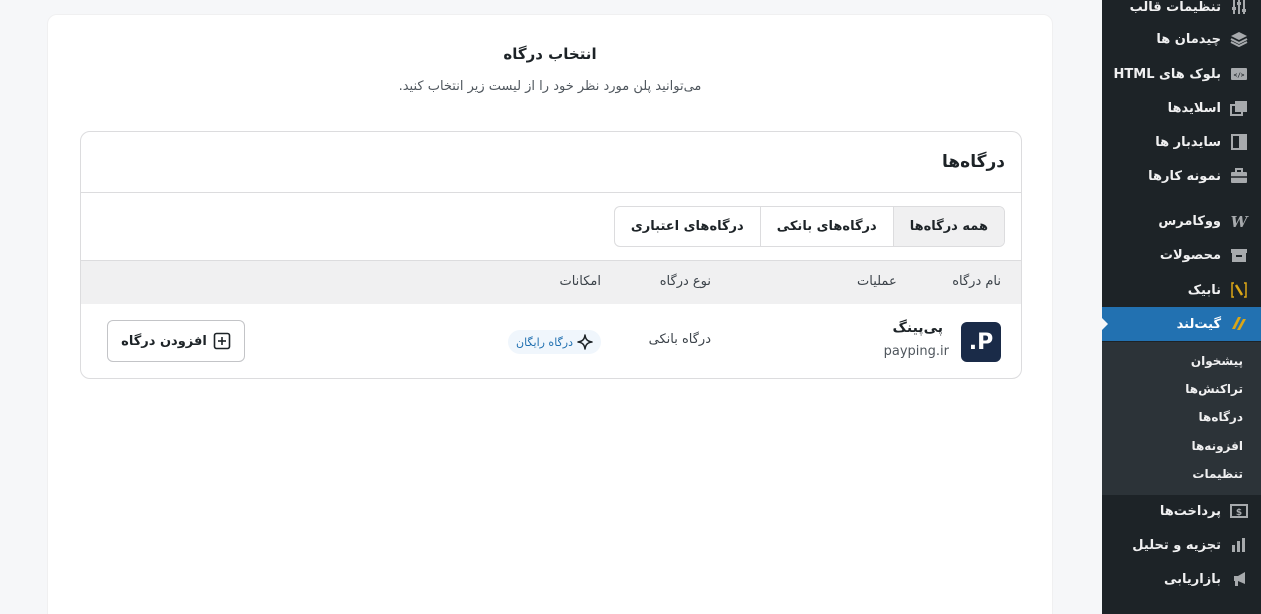 The image size is (1261, 614). What do you see at coordinates (826, 226) in the screenshot?
I see `tab-bank-gateways: درگاه‌های بانکی` at bounding box center [826, 226].